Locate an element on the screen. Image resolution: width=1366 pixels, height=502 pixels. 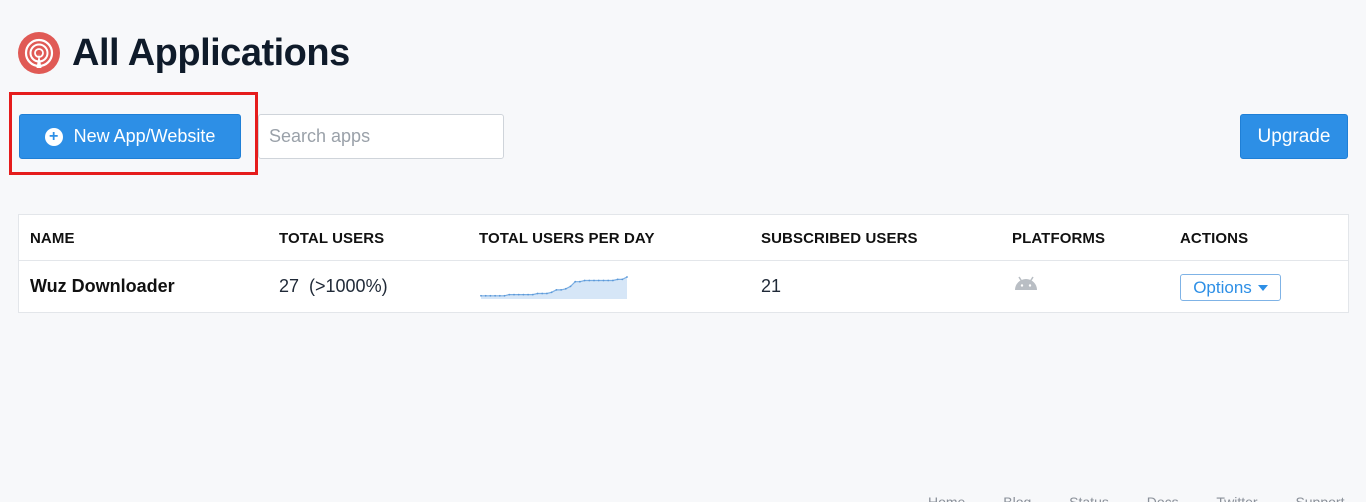
page-title: All Applications is located at coordinates (211, 53).